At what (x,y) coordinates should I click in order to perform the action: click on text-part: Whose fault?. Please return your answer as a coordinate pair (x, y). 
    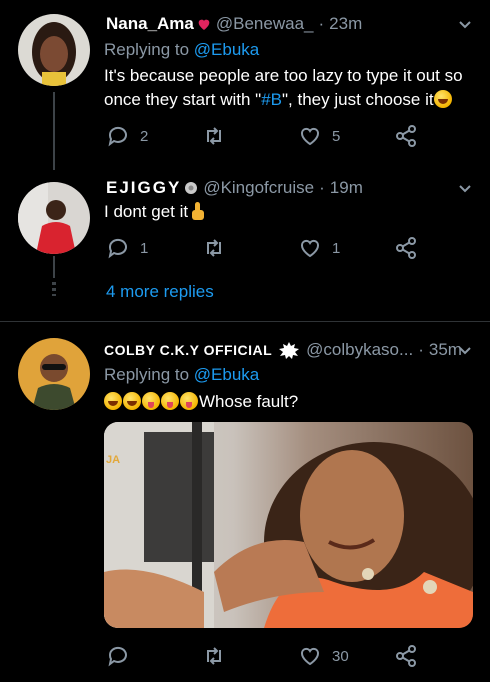
    Looking at the image, I should click on (249, 401).